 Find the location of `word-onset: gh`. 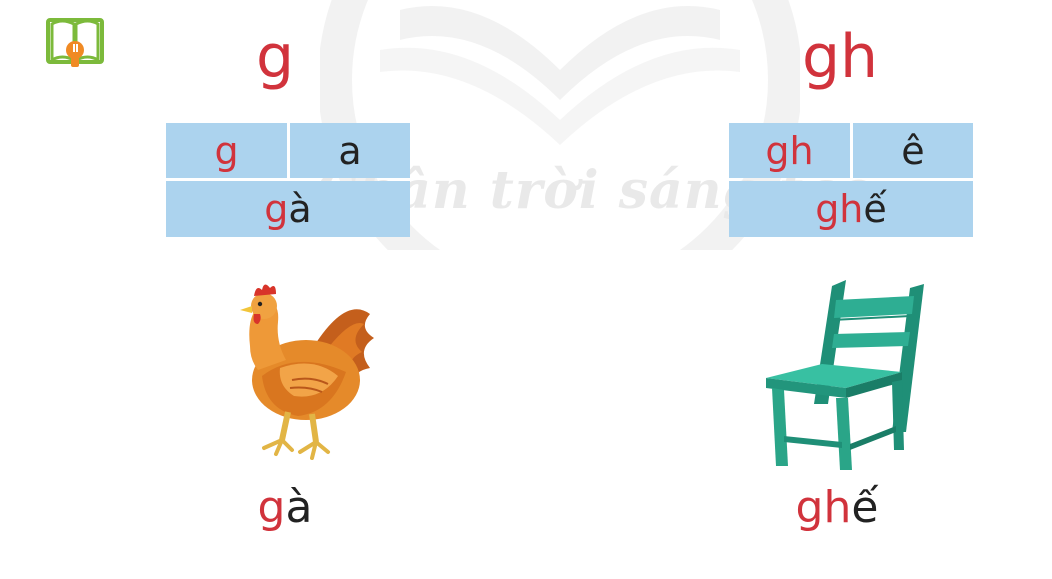

word-onset: gh is located at coordinates (823, 507).